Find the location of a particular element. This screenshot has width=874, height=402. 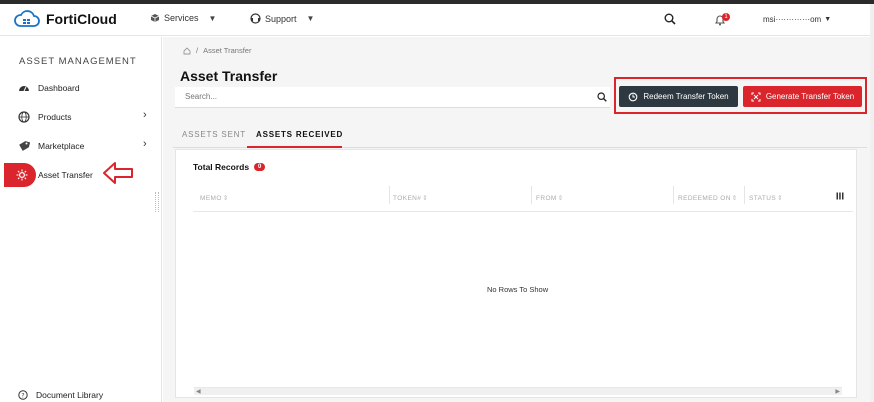

generate-token-icon is located at coordinates (756, 96).